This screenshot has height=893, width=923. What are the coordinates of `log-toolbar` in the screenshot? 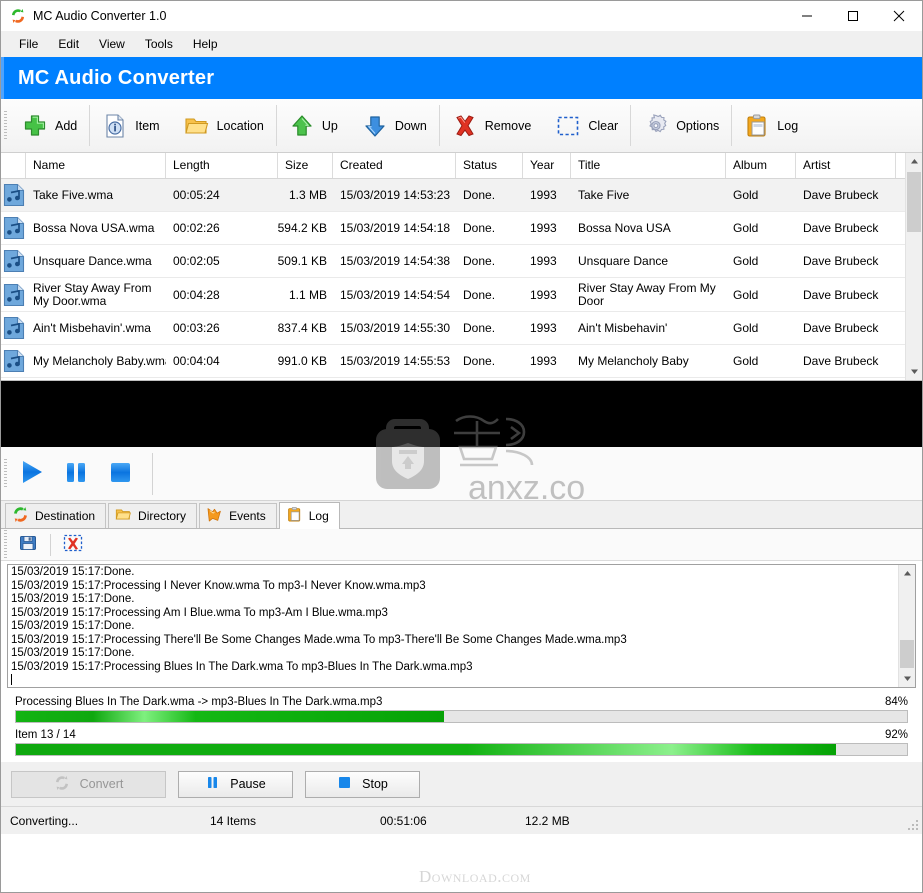 It's located at (461, 545).